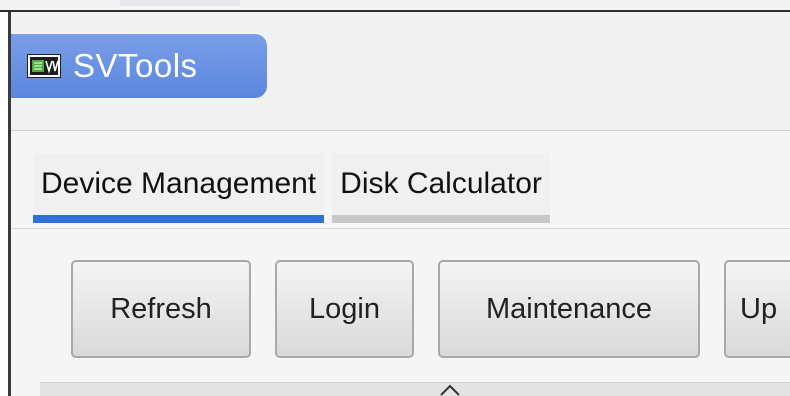  I want to click on sv-app-icon, so click(44, 66).